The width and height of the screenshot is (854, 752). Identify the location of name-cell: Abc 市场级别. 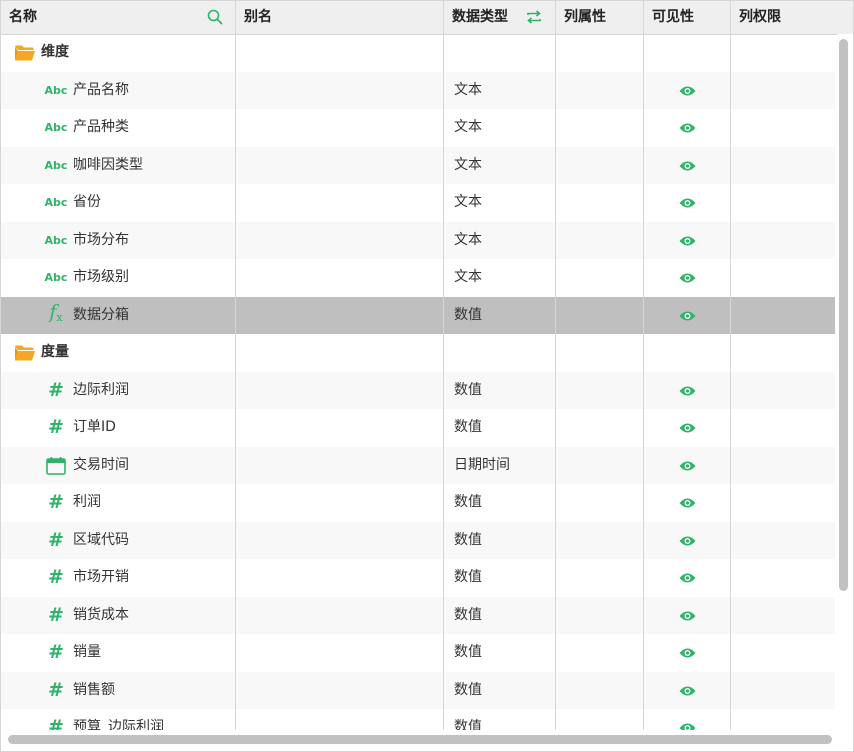
(118, 278).